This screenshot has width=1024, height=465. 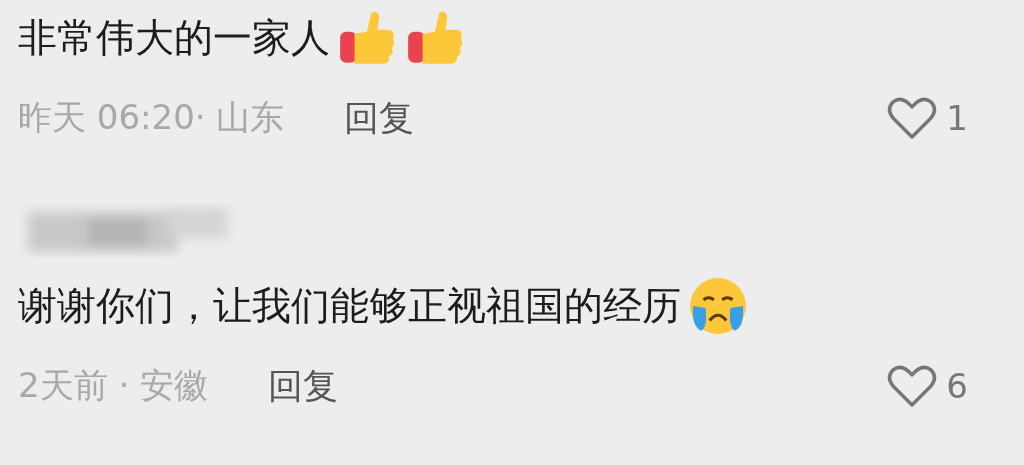 I want to click on comment-meta: 昨天 06:20· 山东, so click(x=151, y=117).